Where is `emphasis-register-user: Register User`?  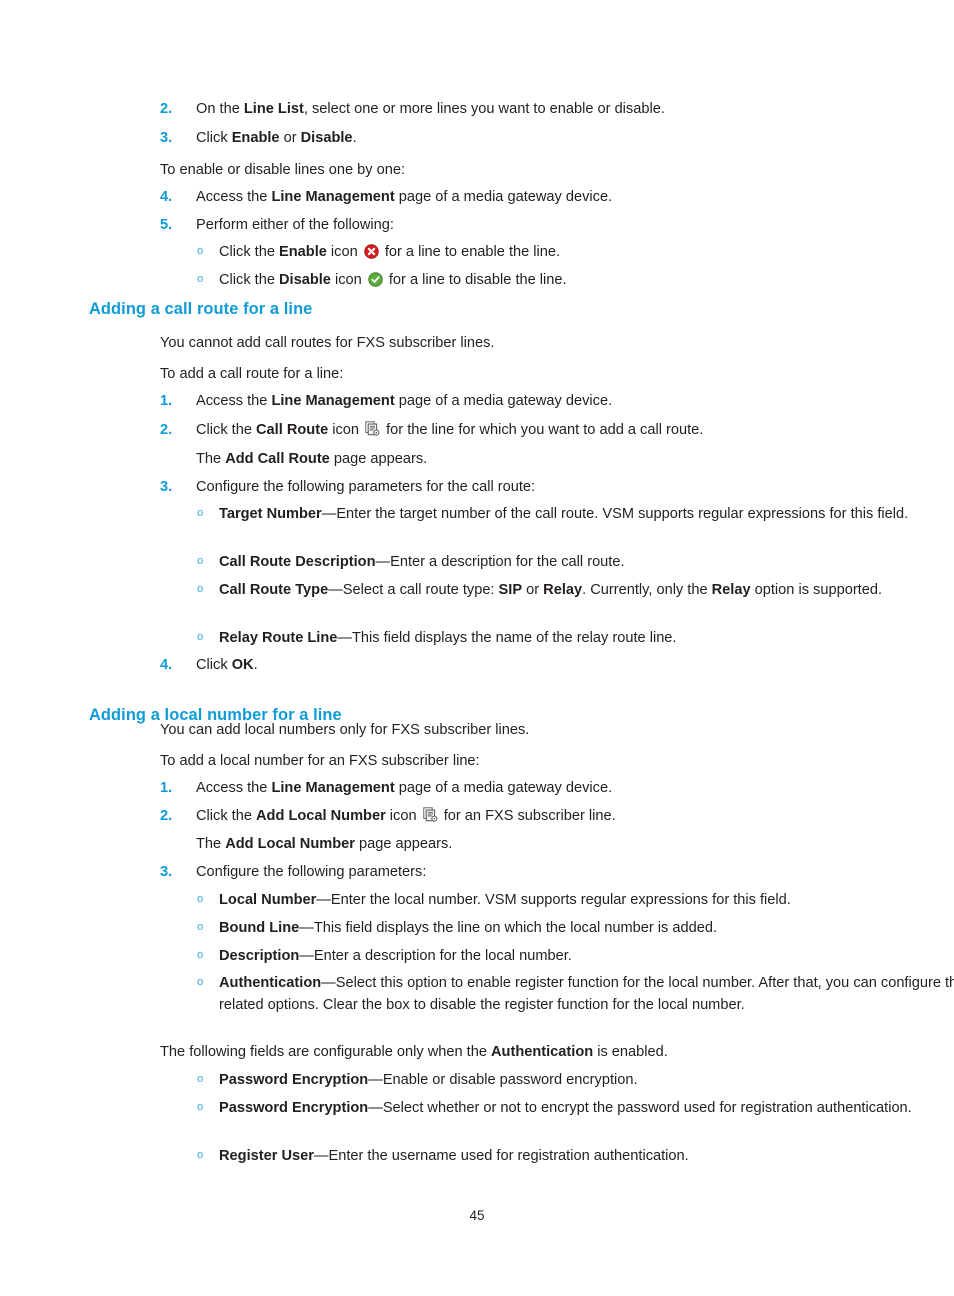
emphasis-register-user: Register User is located at coordinates (266, 1156).